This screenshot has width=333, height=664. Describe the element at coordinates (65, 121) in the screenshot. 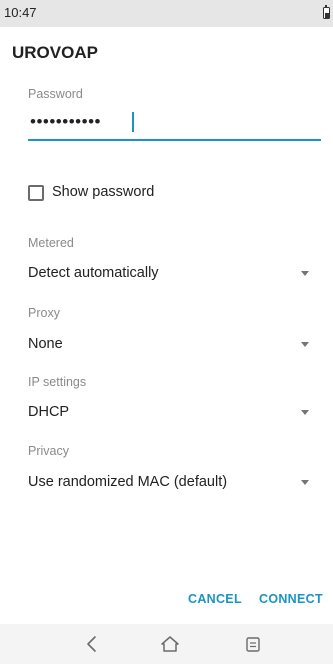

I see `password-value: •••••••••••` at that location.